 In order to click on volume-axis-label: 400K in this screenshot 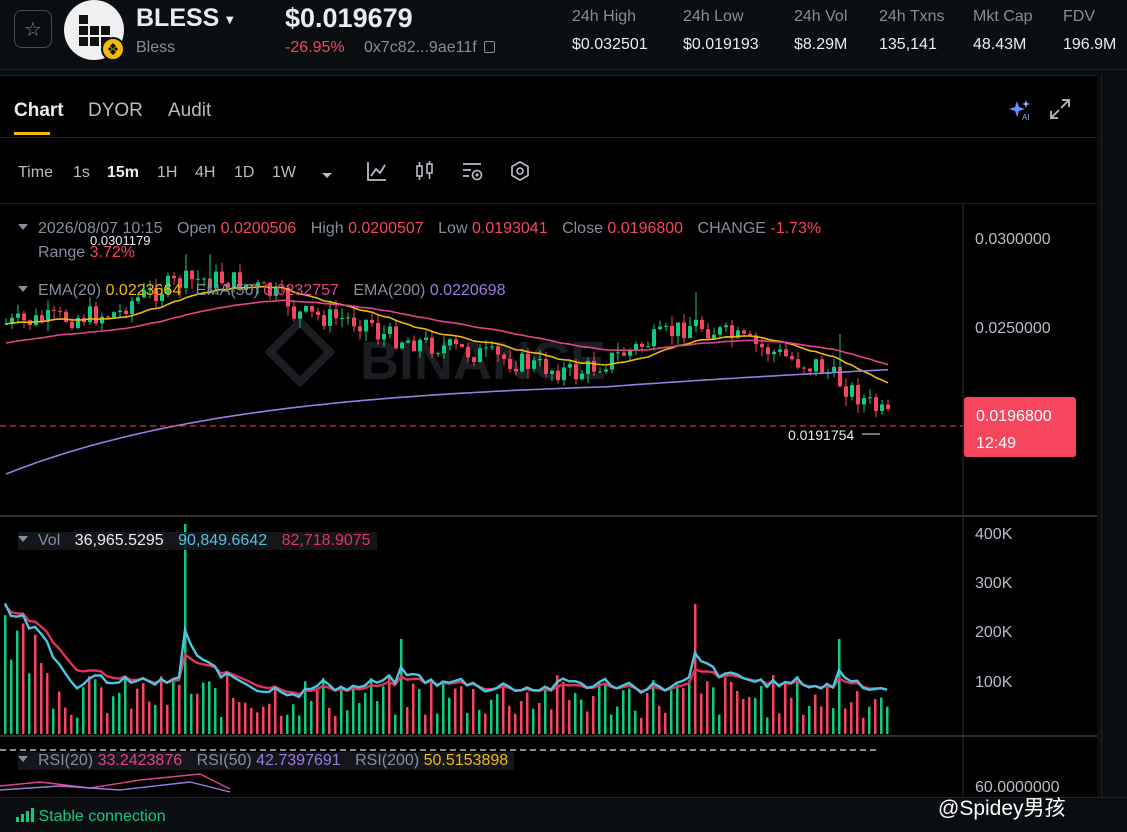, I will do `click(994, 534)`.